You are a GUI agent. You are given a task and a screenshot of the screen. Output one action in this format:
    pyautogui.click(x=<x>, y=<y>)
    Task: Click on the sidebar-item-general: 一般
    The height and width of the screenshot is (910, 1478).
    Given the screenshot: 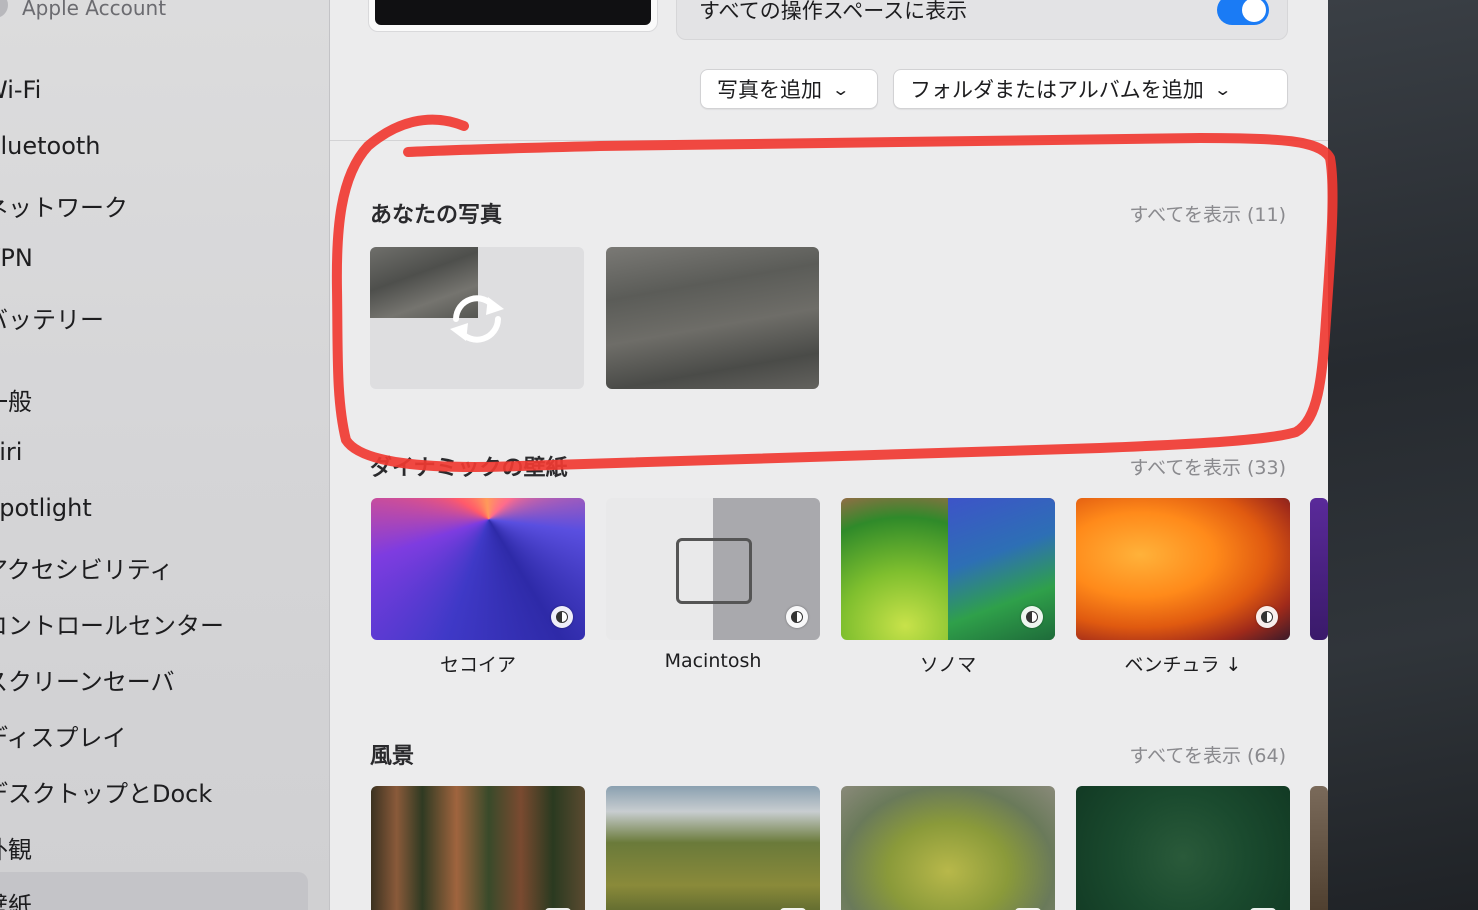 What is the action you would take?
    pyautogui.click(x=16, y=399)
    